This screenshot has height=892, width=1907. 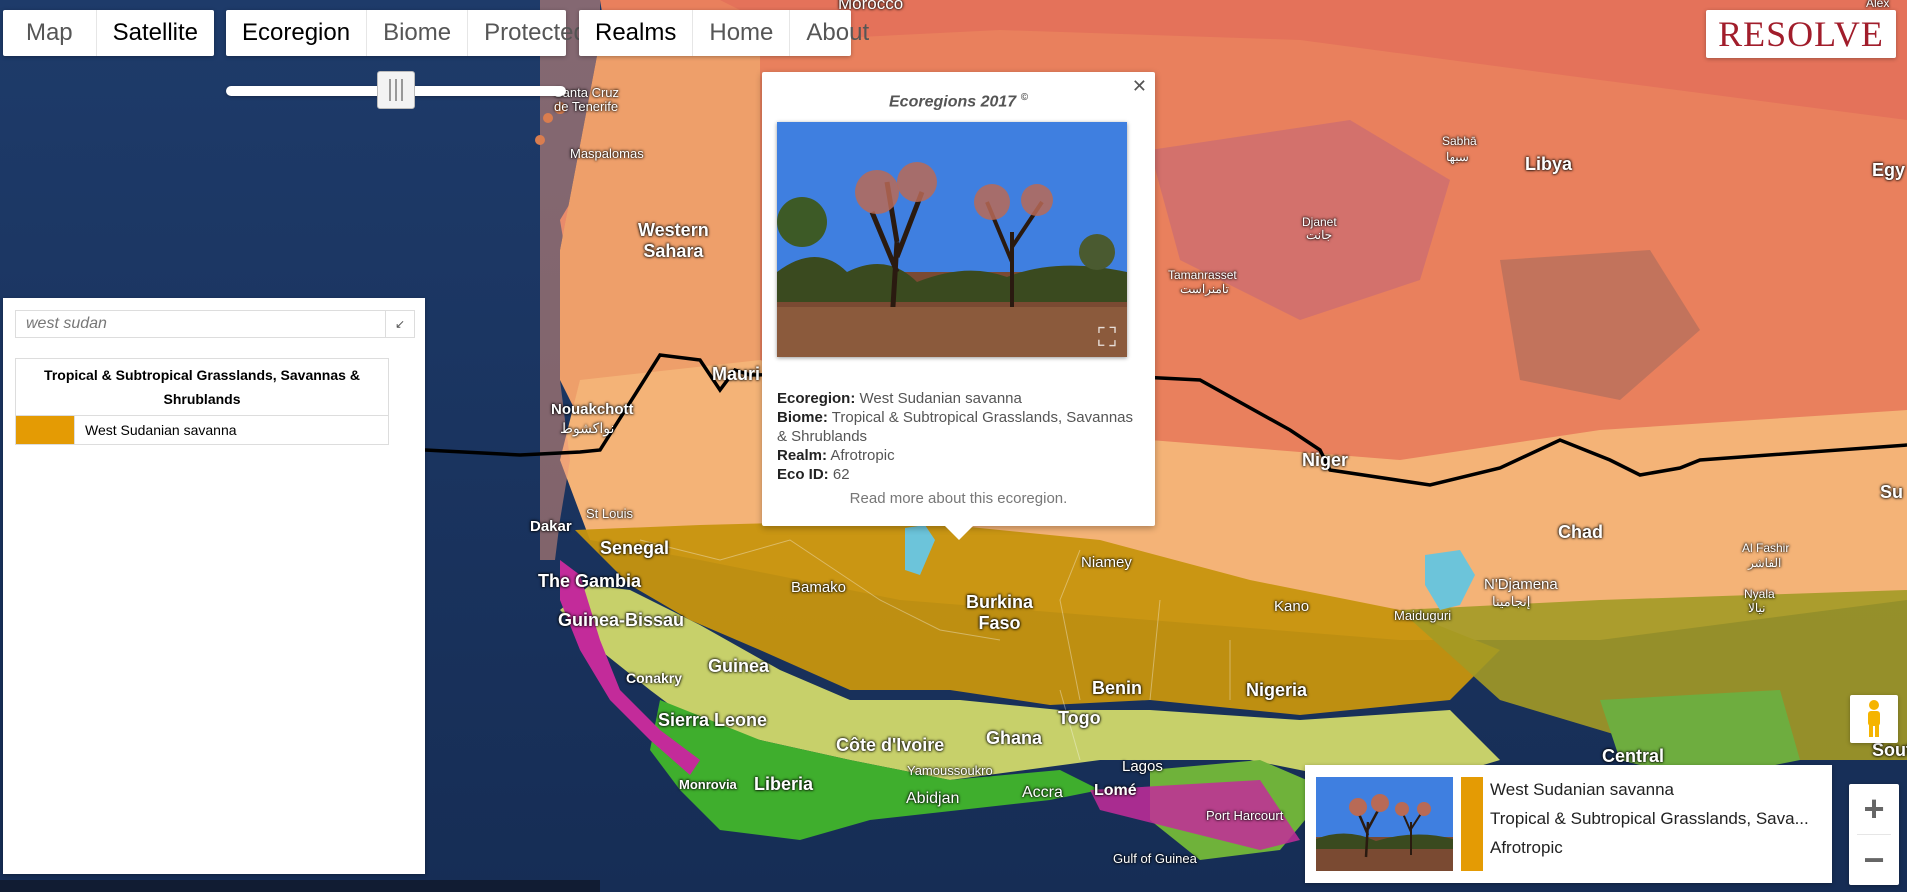 What do you see at coordinates (841, 474) in the screenshot?
I see `ecoid-value: 62` at bounding box center [841, 474].